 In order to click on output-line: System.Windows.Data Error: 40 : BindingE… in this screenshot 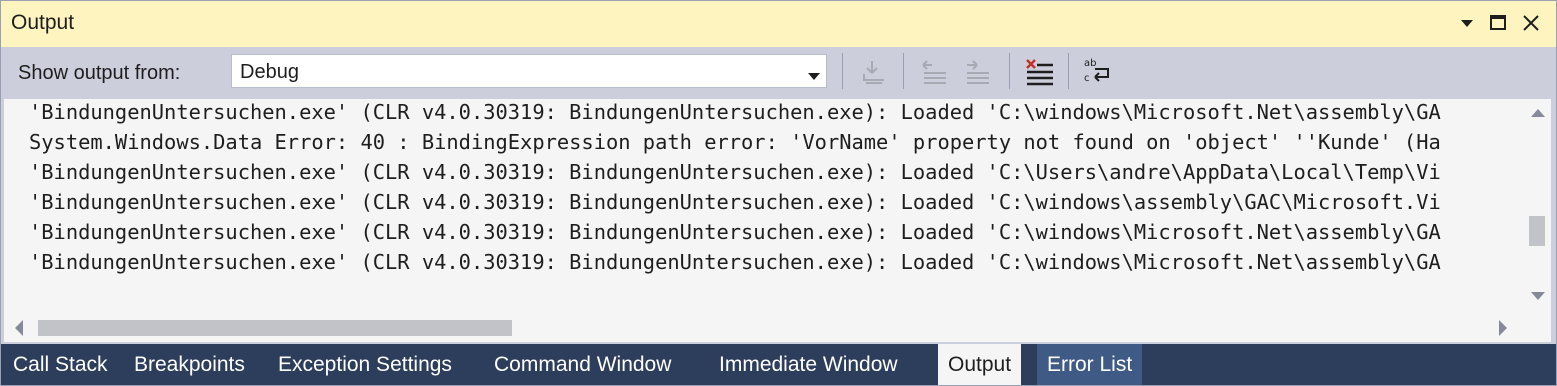, I will do `click(735, 142)`.